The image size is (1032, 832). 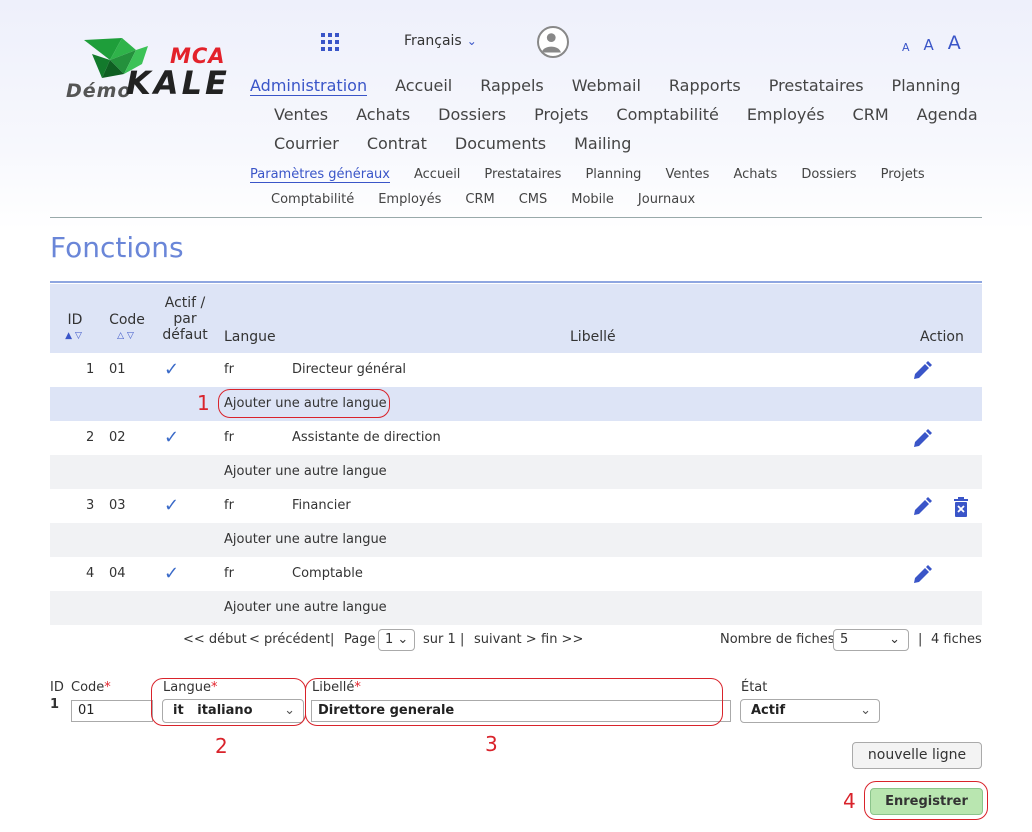 I want to click on table-row: 2 02 ✓ fr Assistante de direction, so click(x=516, y=438).